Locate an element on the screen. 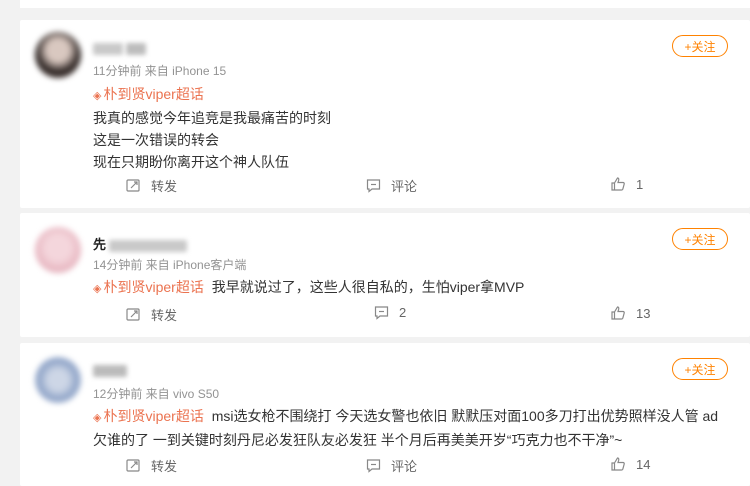  username: 先 is located at coordinates (140, 243).